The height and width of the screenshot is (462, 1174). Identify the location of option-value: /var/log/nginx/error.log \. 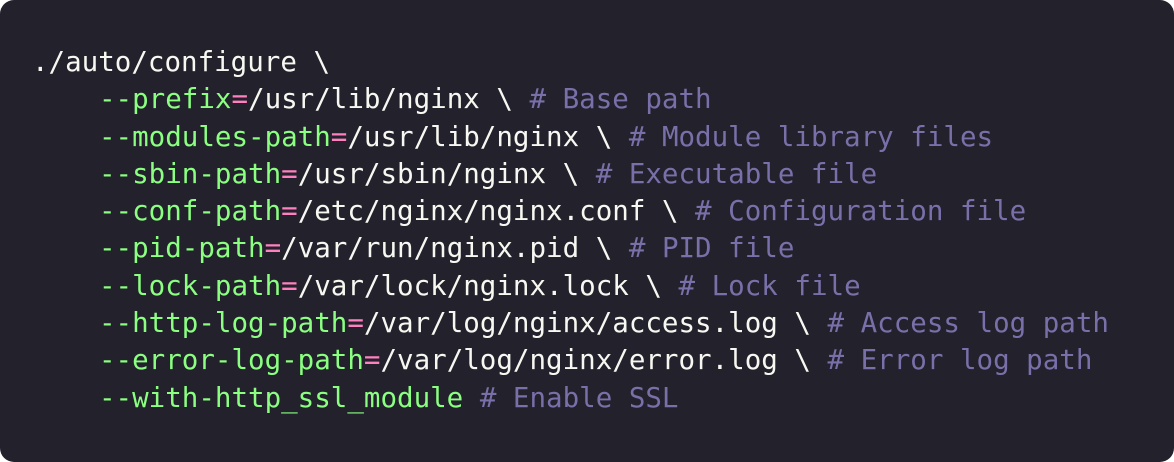
(604, 360).